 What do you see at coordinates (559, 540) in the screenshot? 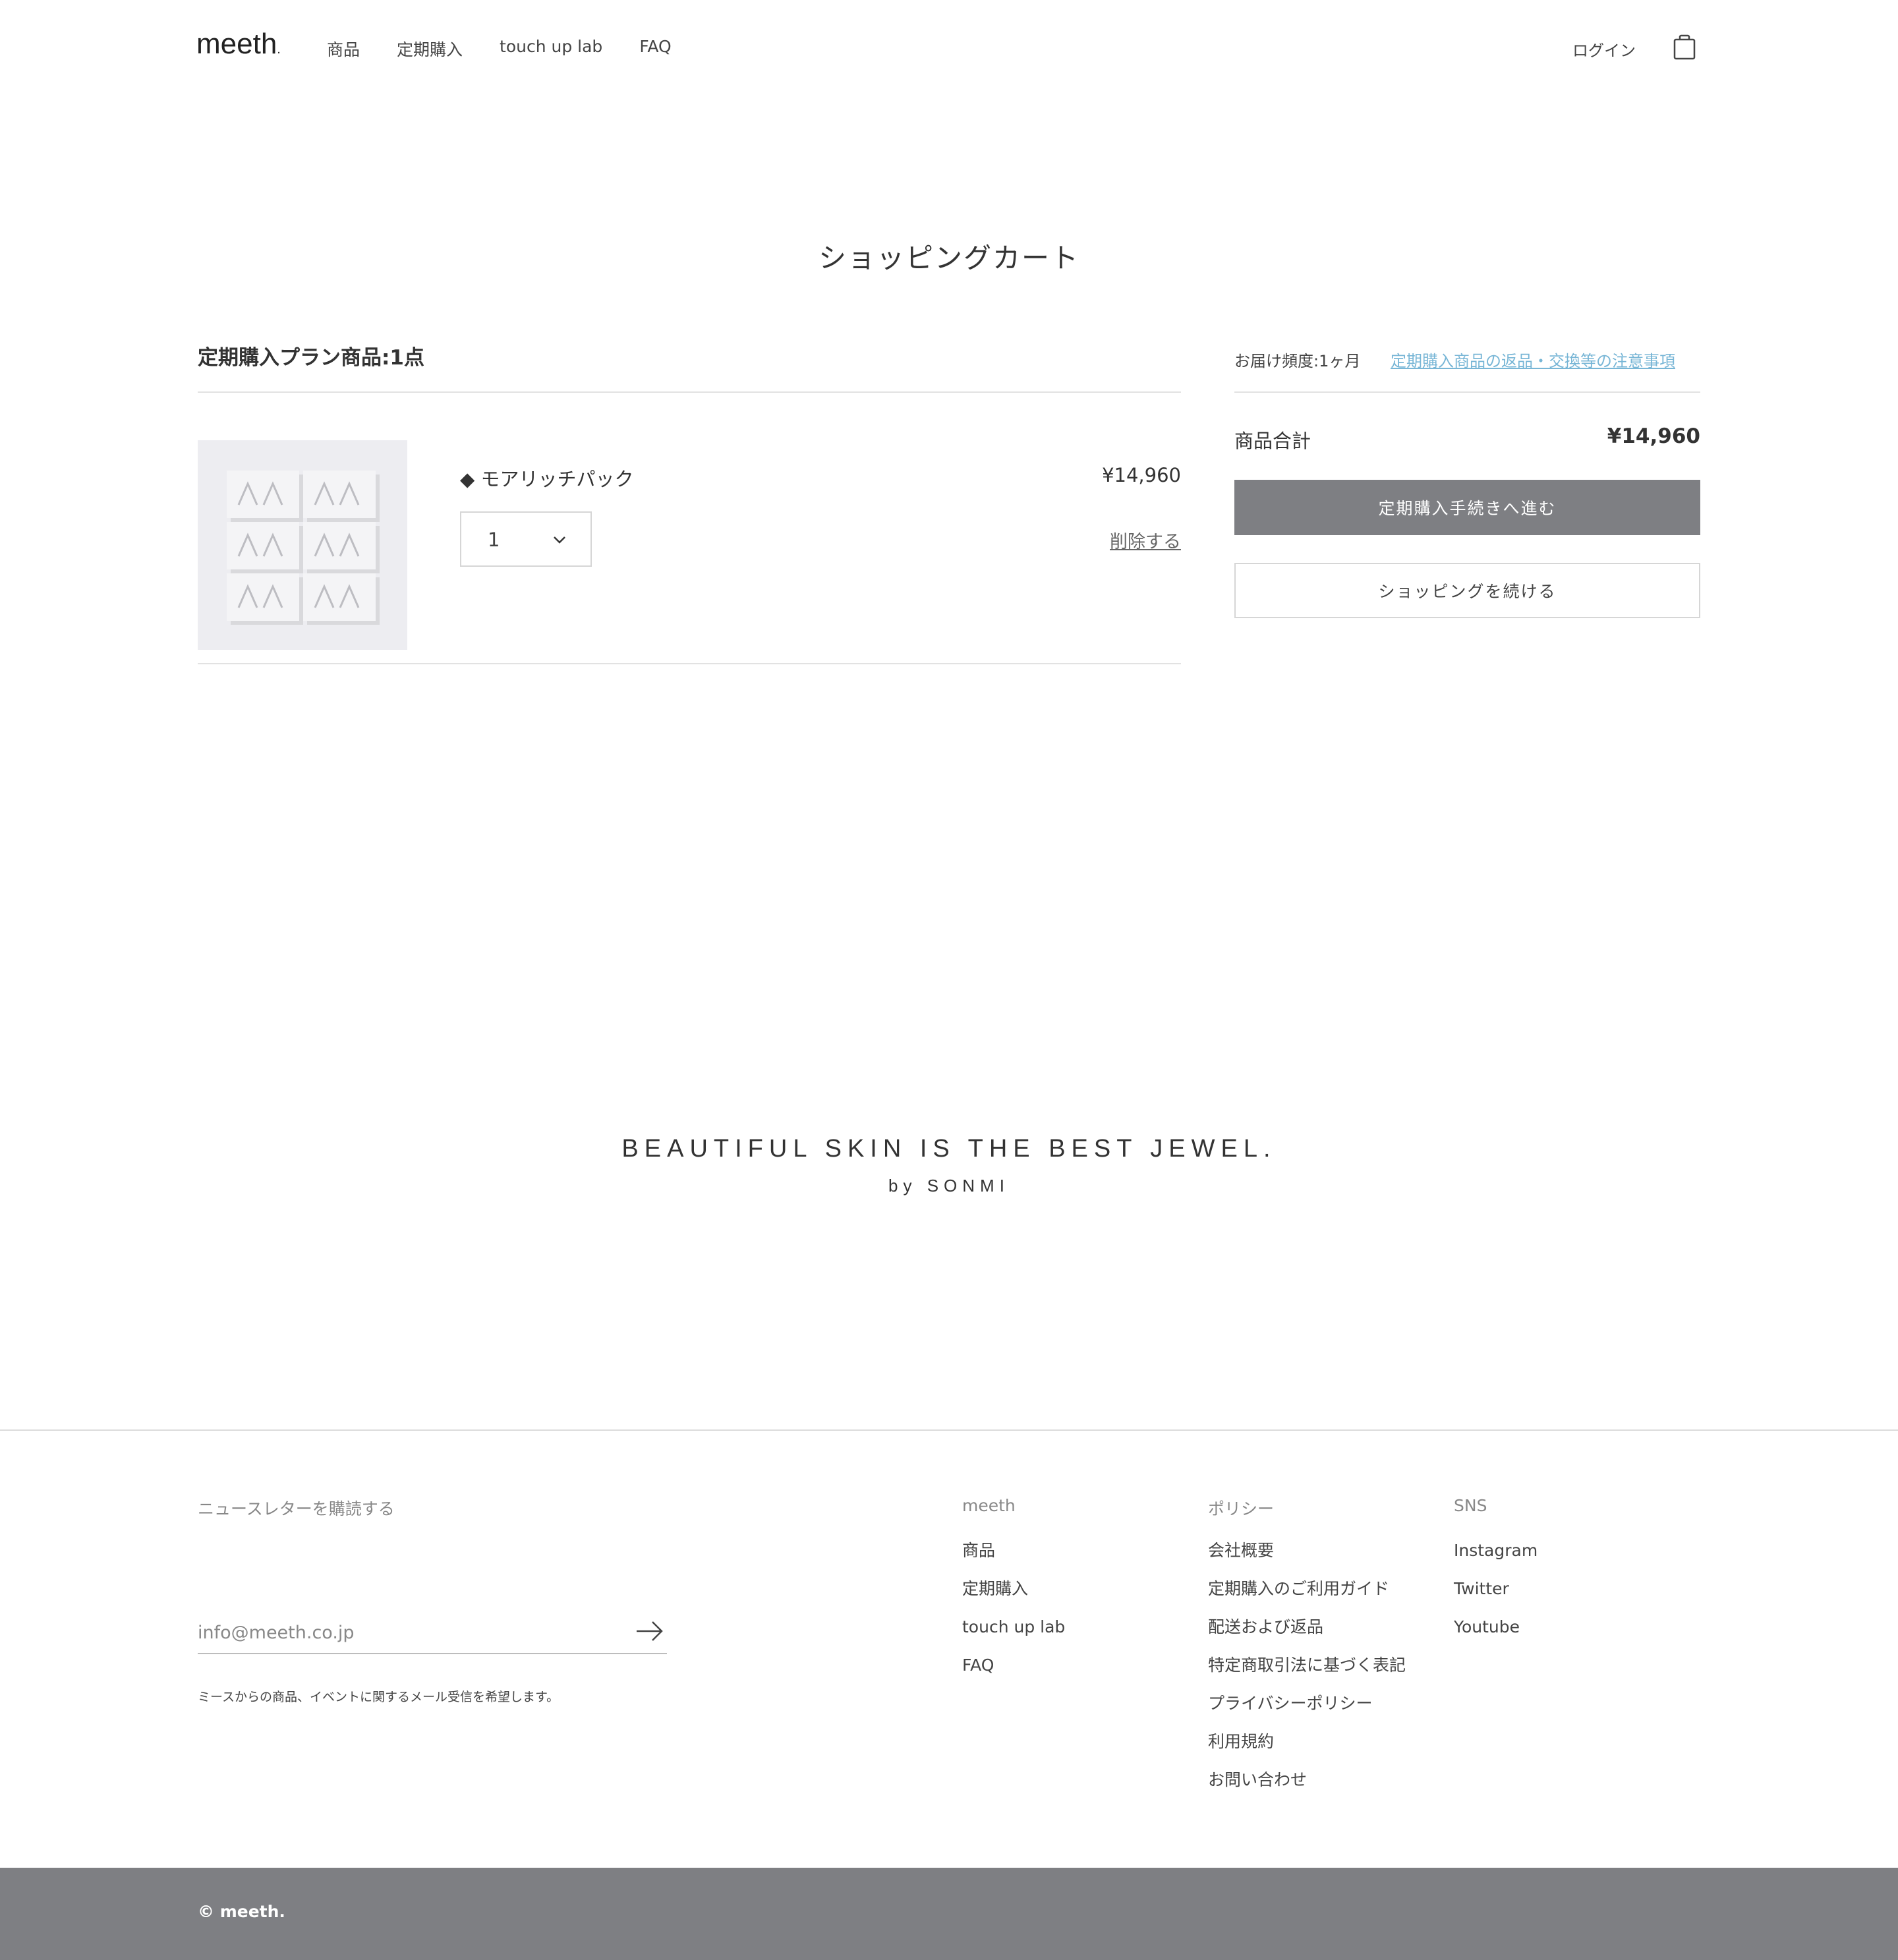
I see `chevron-down-icon` at bounding box center [559, 540].